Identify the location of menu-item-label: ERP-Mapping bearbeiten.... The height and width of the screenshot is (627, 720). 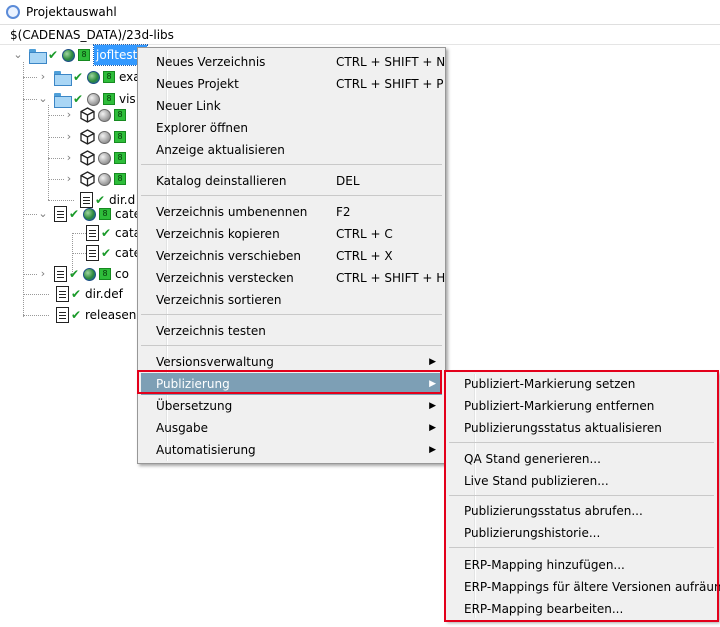
(544, 609).